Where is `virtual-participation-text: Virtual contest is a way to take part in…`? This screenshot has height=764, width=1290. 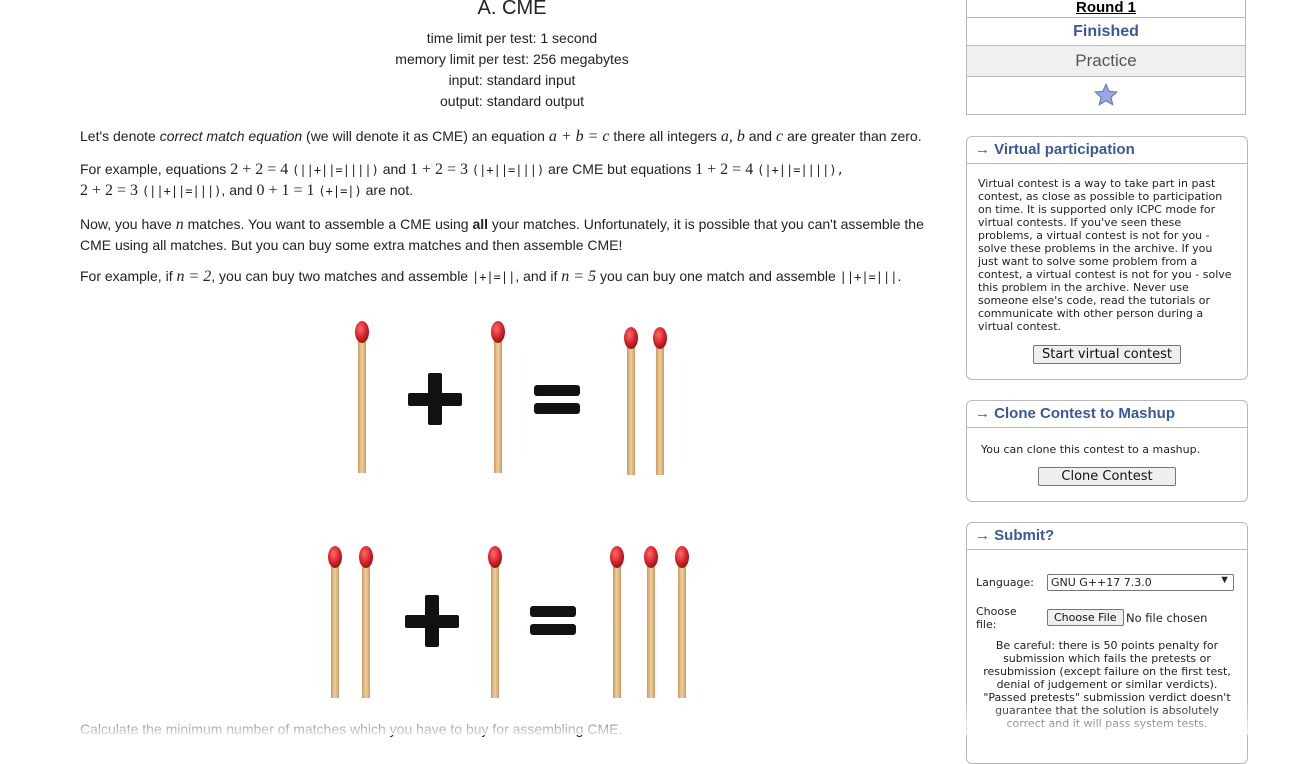 virtual-participation-text: Virtual contest is a way to take part in… is located at coordinates (1105, 255).